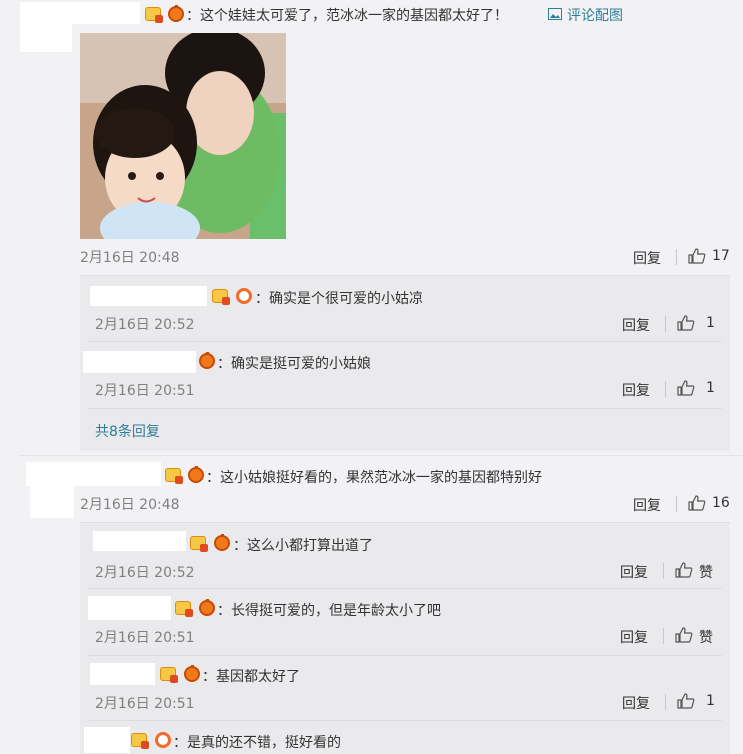 This screenshot has width=743, height=754. I want to click on comment-text: ：这小姑娘挺好看的，果然范冰冰一家的基因都特别好, so click(374, 478).